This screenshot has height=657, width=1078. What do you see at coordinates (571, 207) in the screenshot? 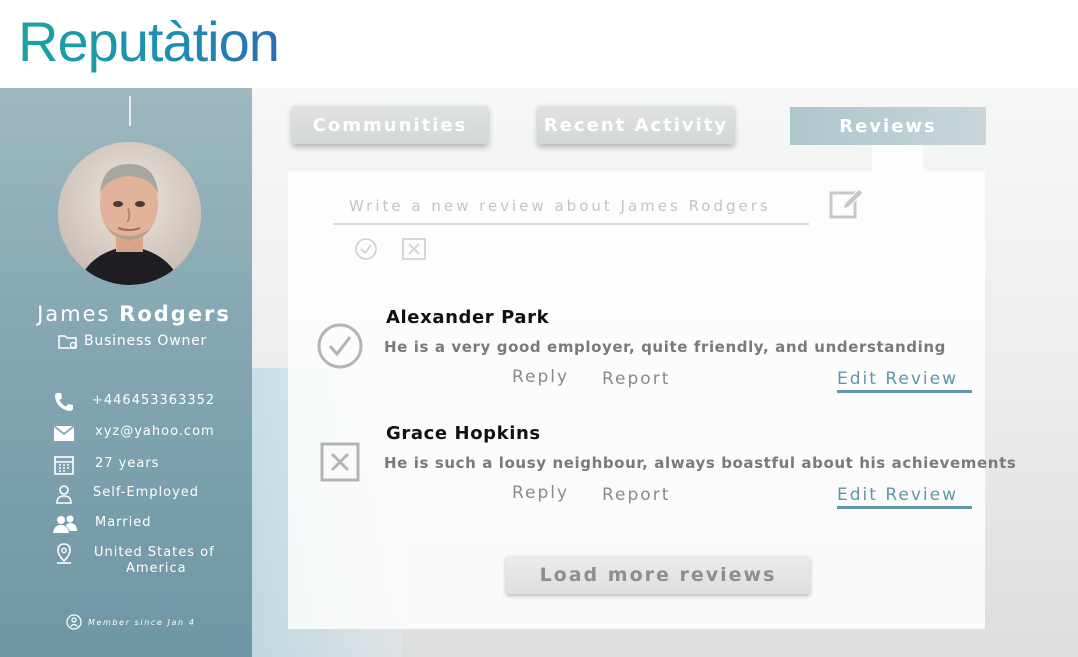
I see `new-review-input` at bounding box center [571, 207].